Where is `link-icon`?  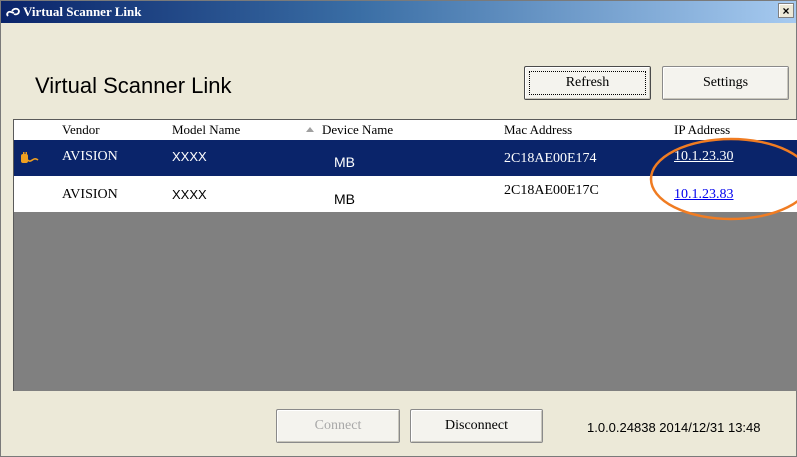 link-icon is located at coordinates (13, 12).